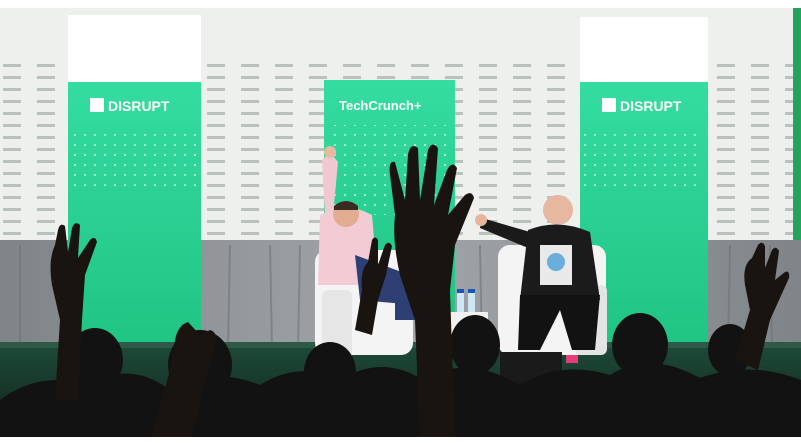  What do you see at coordinates (651, 106) in the screenshot?
I see `banner-right-text: DISRUPT` at bounding box center [651, 106].